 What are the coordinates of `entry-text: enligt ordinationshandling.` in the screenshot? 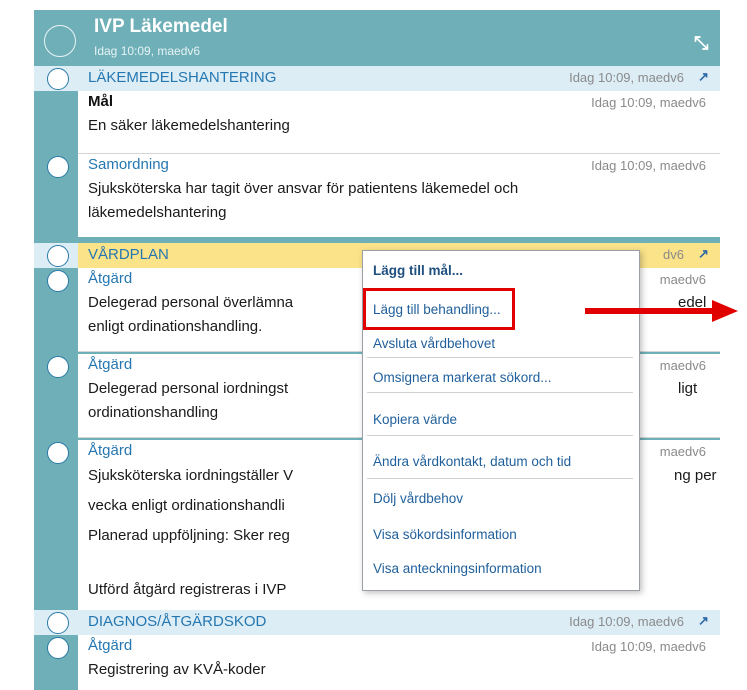 It's located at (175, 326).